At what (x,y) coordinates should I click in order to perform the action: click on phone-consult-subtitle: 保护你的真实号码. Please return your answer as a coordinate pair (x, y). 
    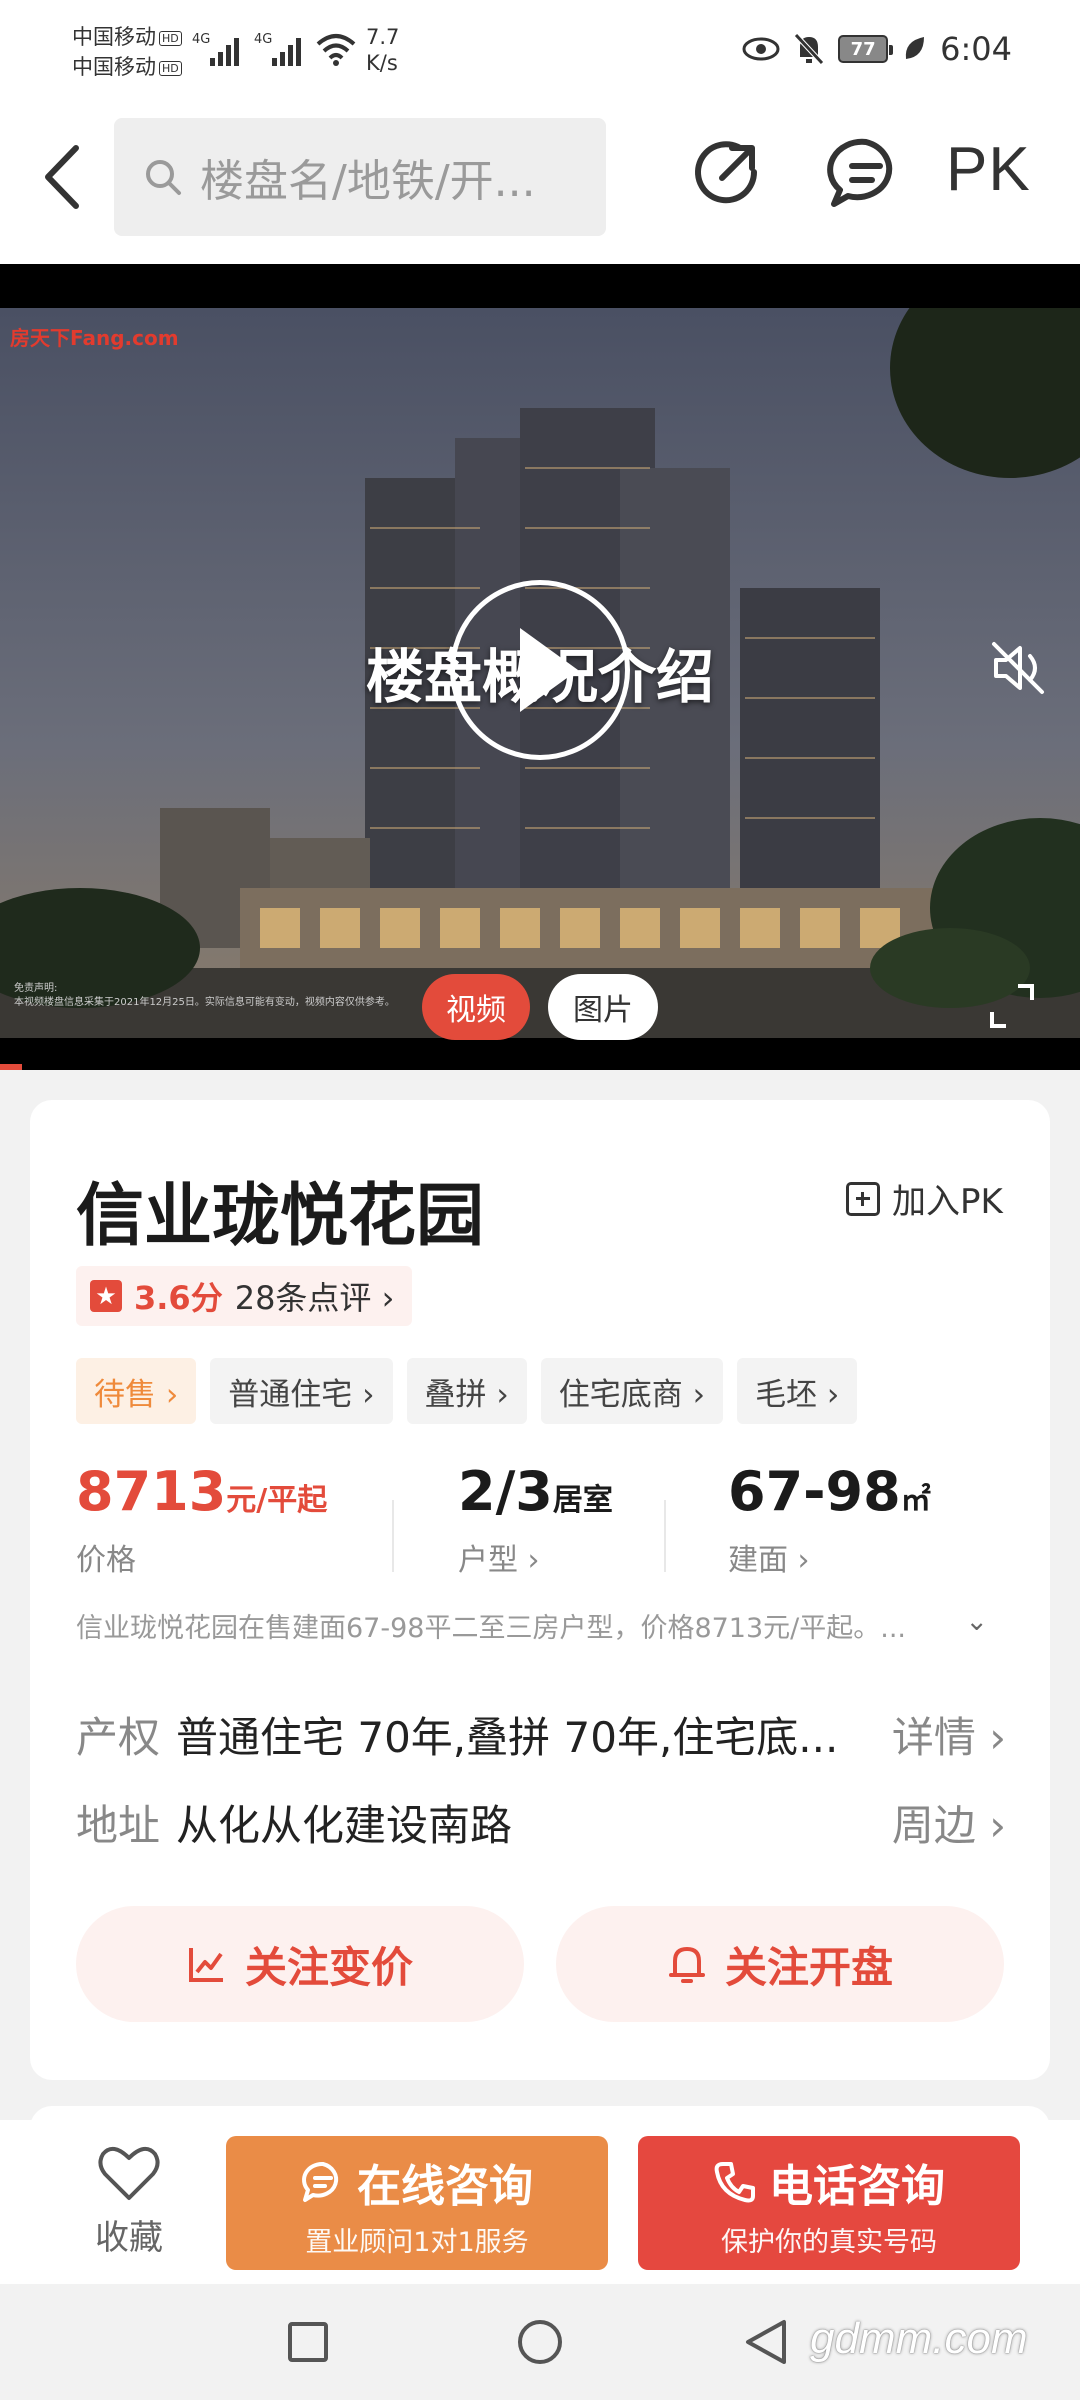
    Looking at the image, I should click on (829, 2242).